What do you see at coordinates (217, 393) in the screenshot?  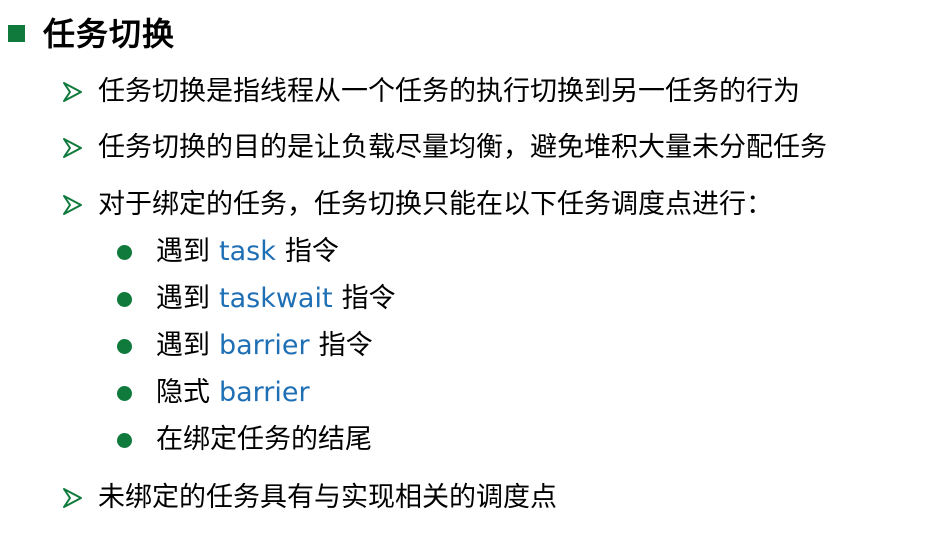 I see `sub-bullet-item: 隐式 barrier` at bounding box center [217, 393].